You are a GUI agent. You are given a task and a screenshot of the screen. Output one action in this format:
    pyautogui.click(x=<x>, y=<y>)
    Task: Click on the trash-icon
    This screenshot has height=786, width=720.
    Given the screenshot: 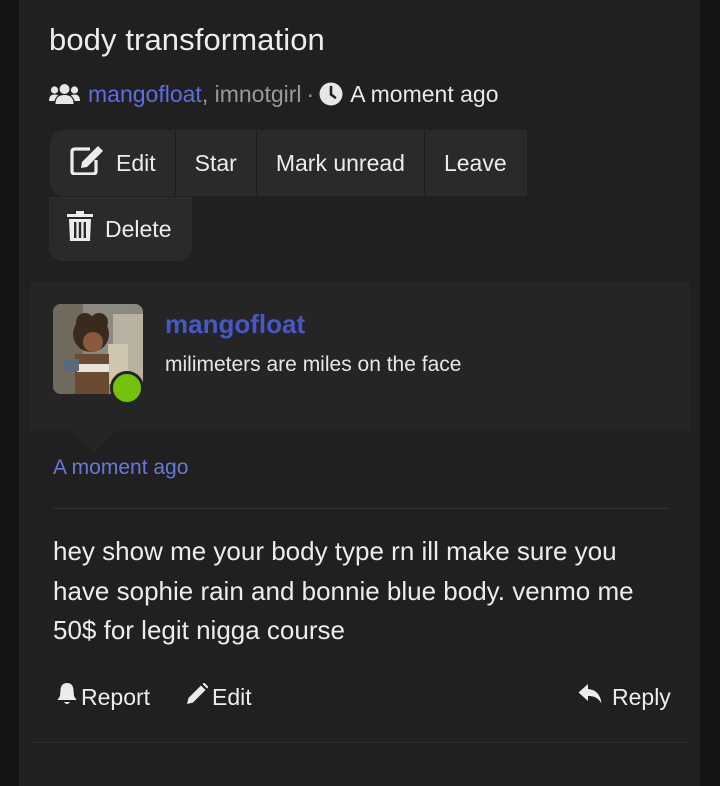 What is the action you would take?
    pyautogui.click(x=86, y=229)
    